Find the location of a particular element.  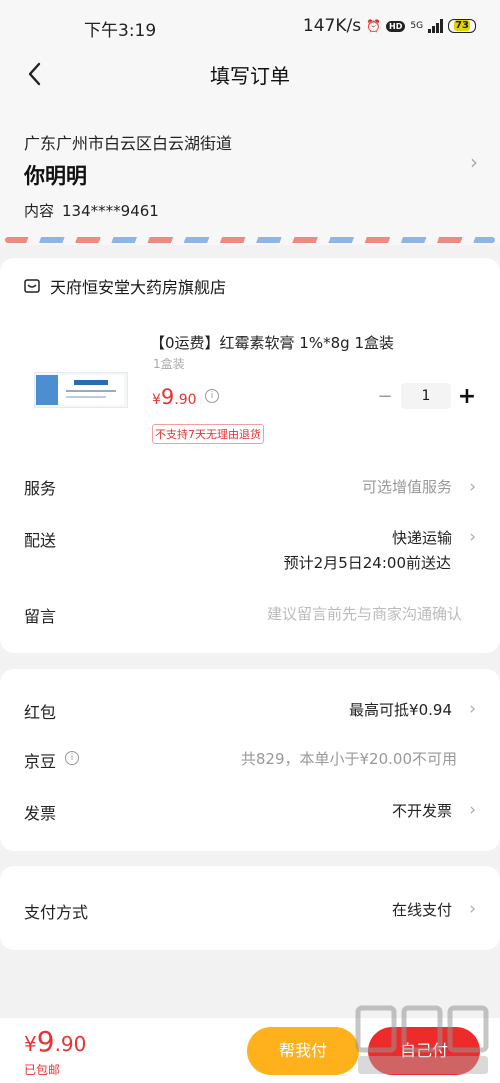

quantity-input: 1 is located at coordinates (426, 396).